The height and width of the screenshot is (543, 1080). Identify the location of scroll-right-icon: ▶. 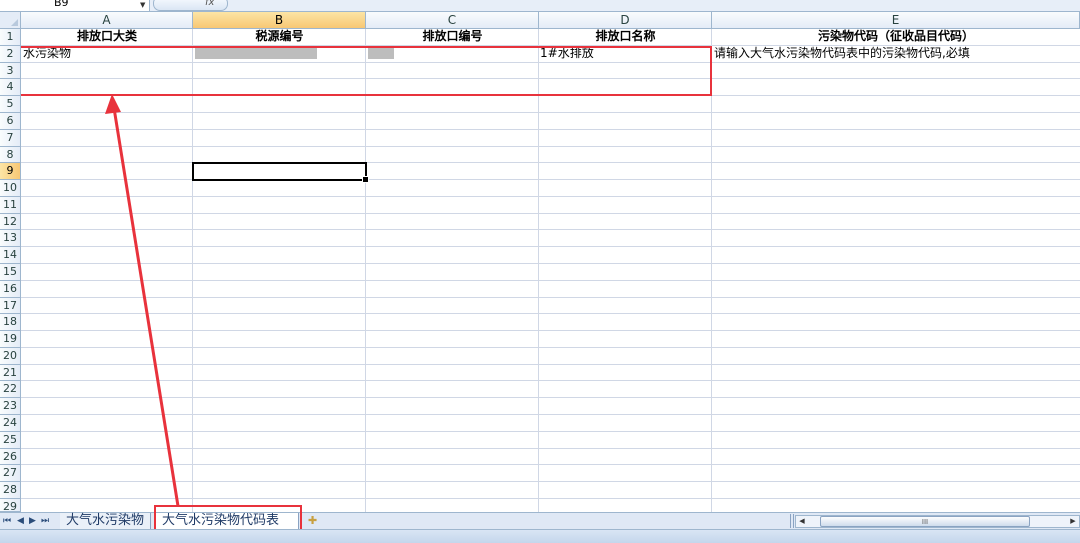
(1073, 521).